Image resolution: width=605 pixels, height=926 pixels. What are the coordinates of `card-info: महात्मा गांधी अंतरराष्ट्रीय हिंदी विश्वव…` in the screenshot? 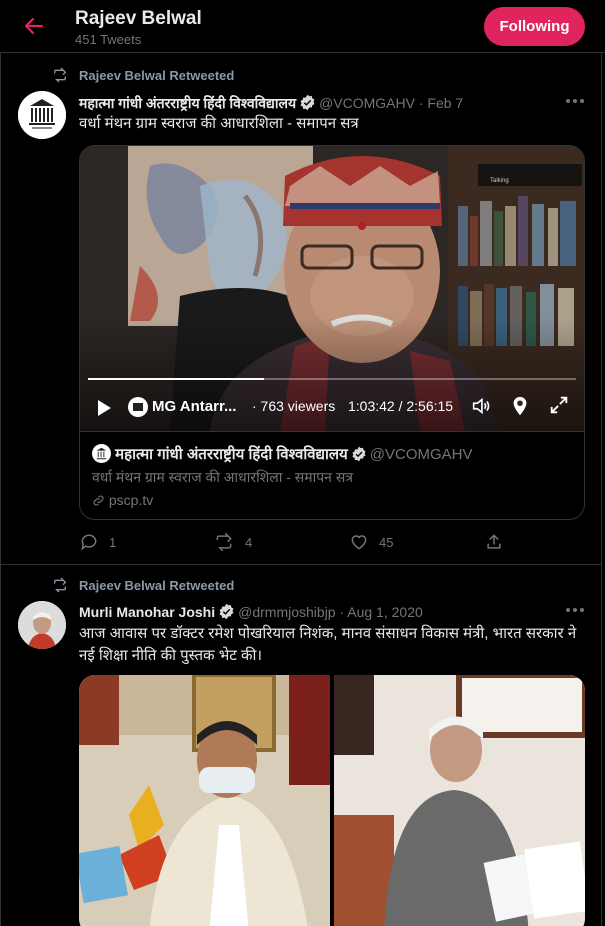 It's located at (332, 475).